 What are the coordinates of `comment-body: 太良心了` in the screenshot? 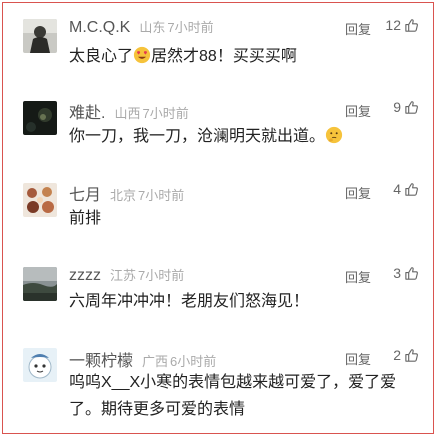 It's located at (101, 56).